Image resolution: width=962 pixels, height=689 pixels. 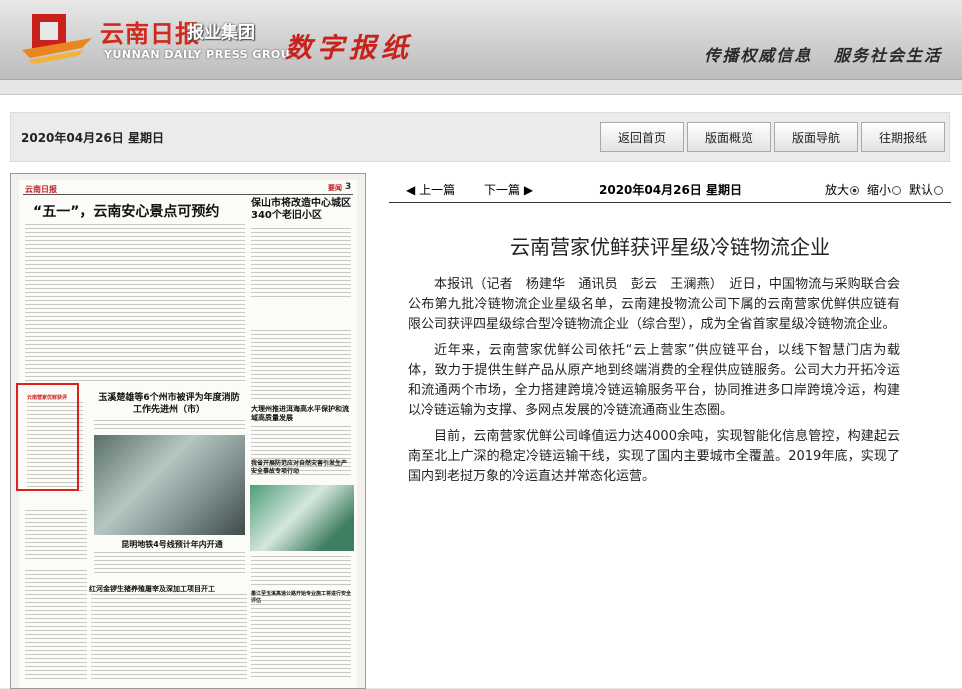 I want to click on zoom-in-radio-icon, so click(x=854, y=190).